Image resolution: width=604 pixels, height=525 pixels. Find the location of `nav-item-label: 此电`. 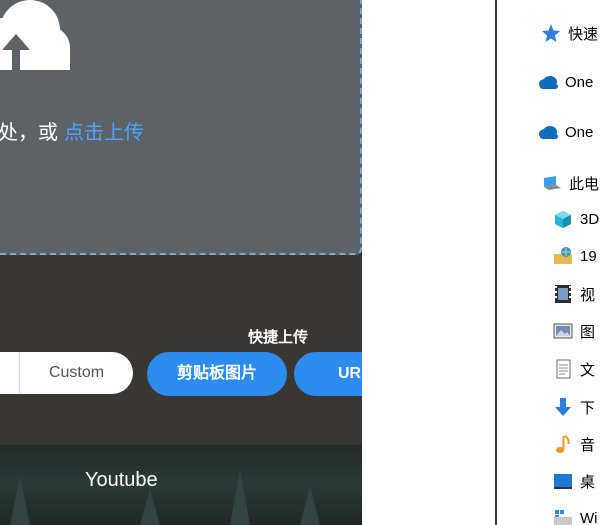

nav-item-label: 此电 is located at coordinates (584, 184).